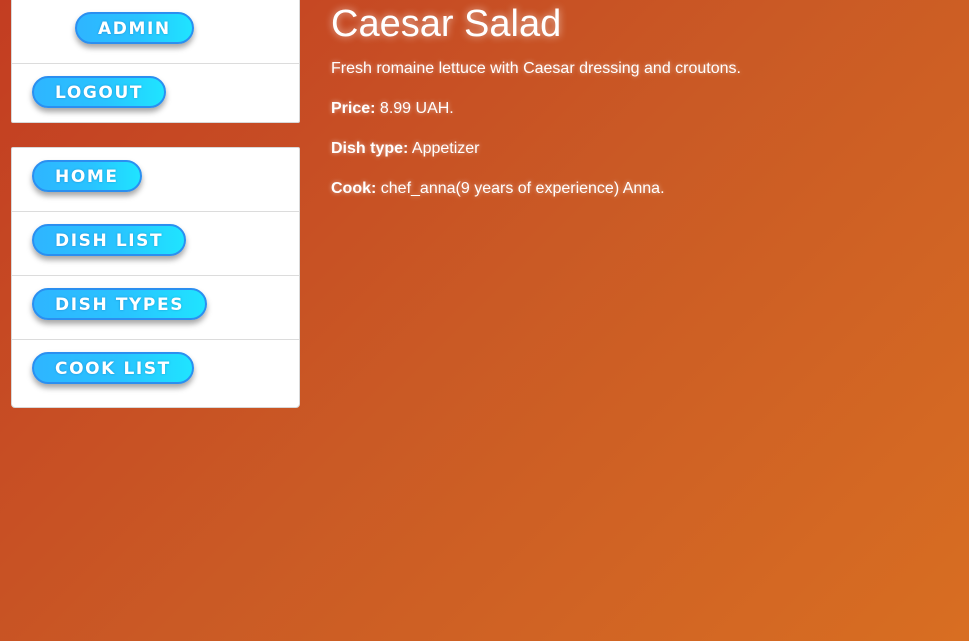 The height and width of the screenshot is (641, 969). What do you see at coordinates (120, 304) in the screenshot?
I see `nav-dish-types-button: DISH TYPES` at bounding box center [120, 304].